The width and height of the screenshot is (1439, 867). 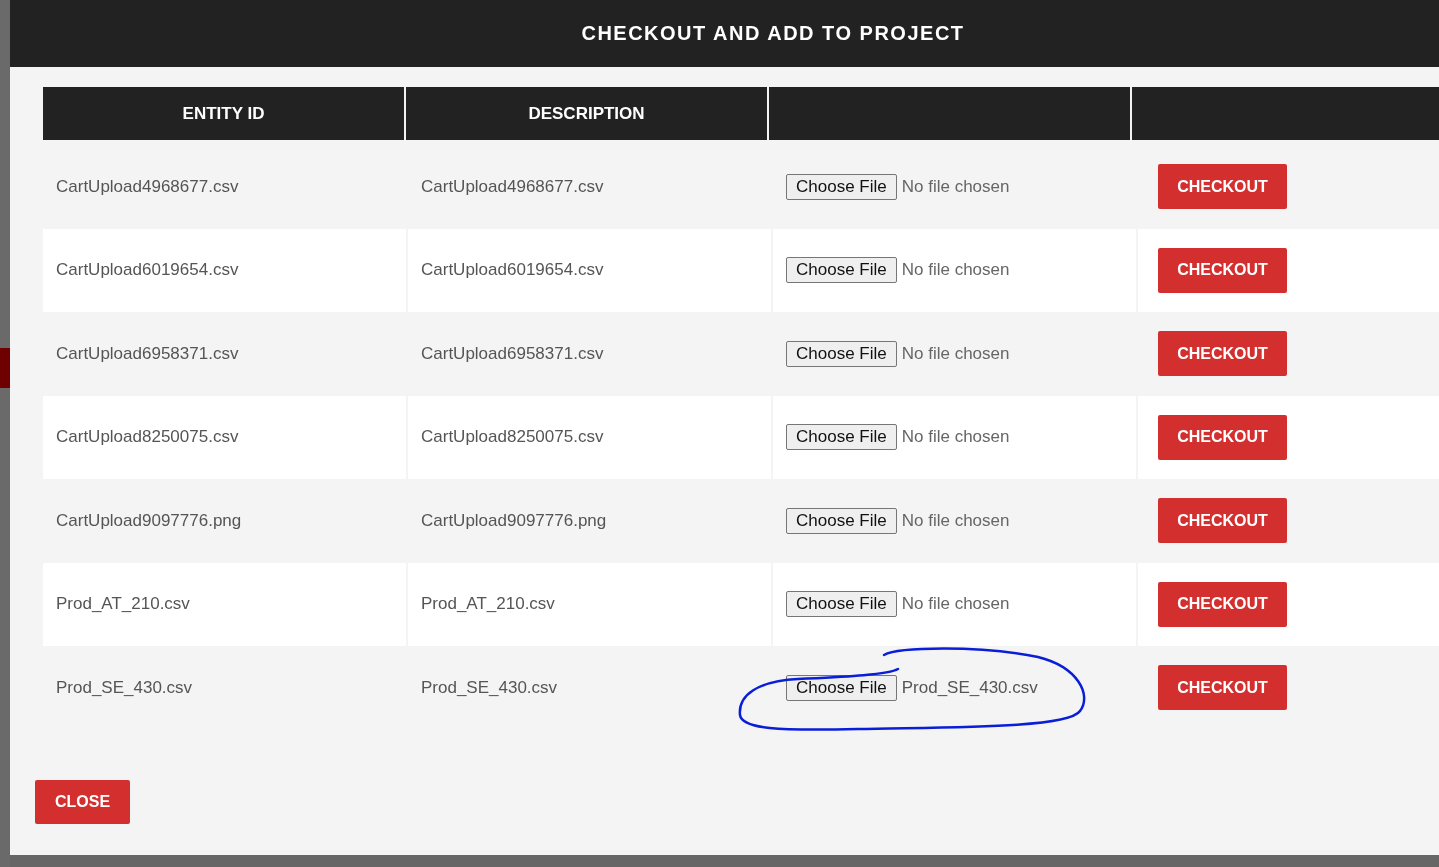 What do you see at coordinates (82, 802) in the screenshot?
I see `close-button: CLOSE` at bounding box center [82, 802].